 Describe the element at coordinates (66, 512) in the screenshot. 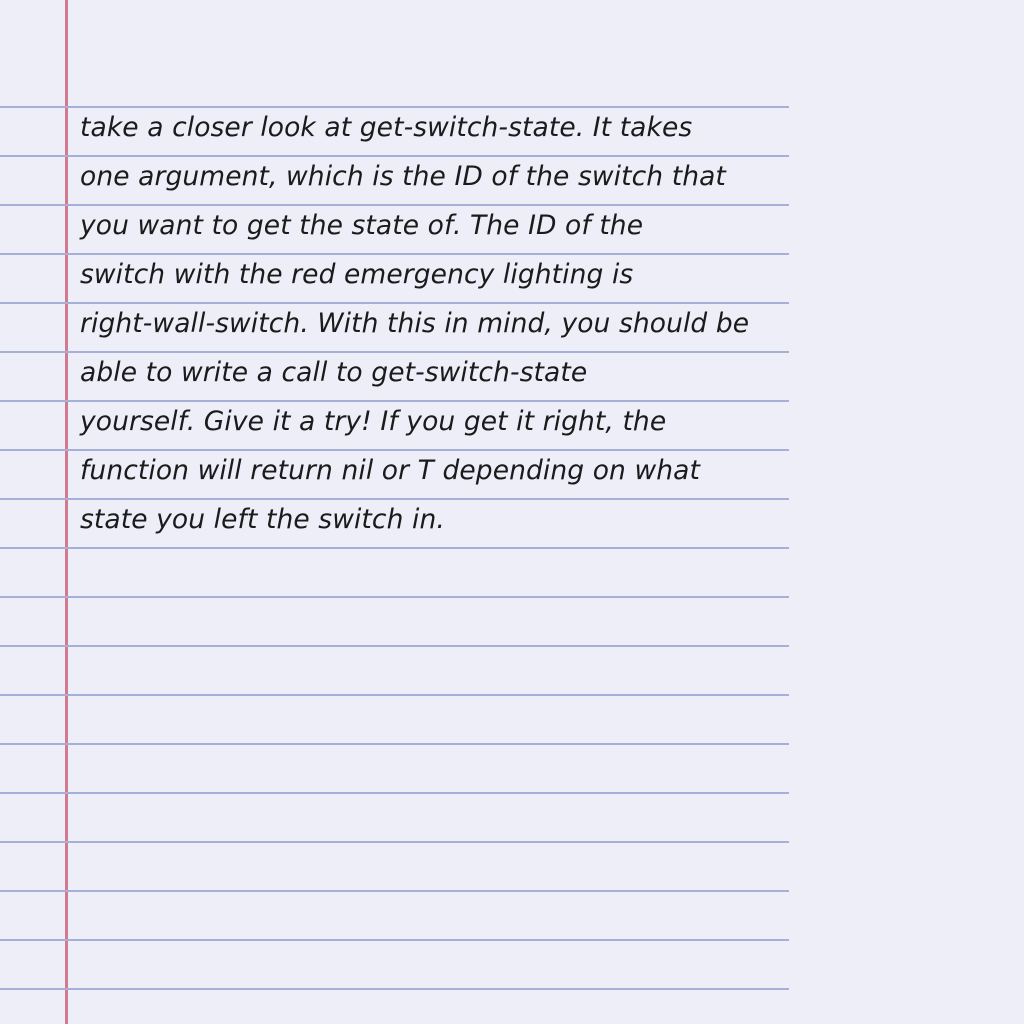

I see `margin-line` at that location.